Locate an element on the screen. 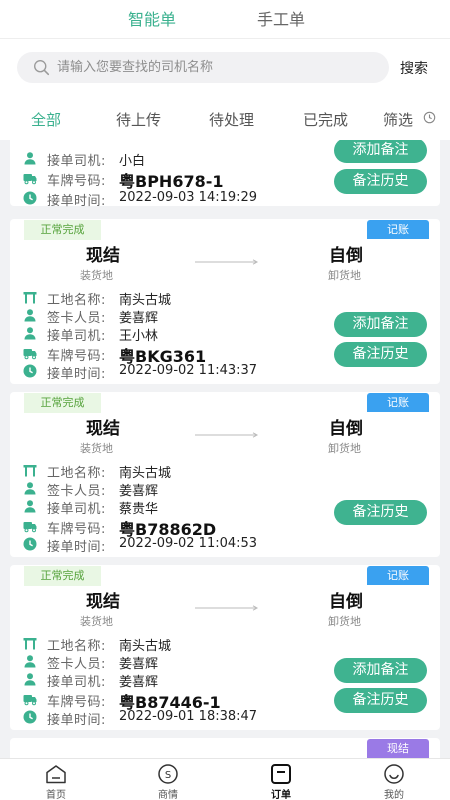 This screenshot has height=800, width=450. profile-icon is located at coordinates (394, 774).